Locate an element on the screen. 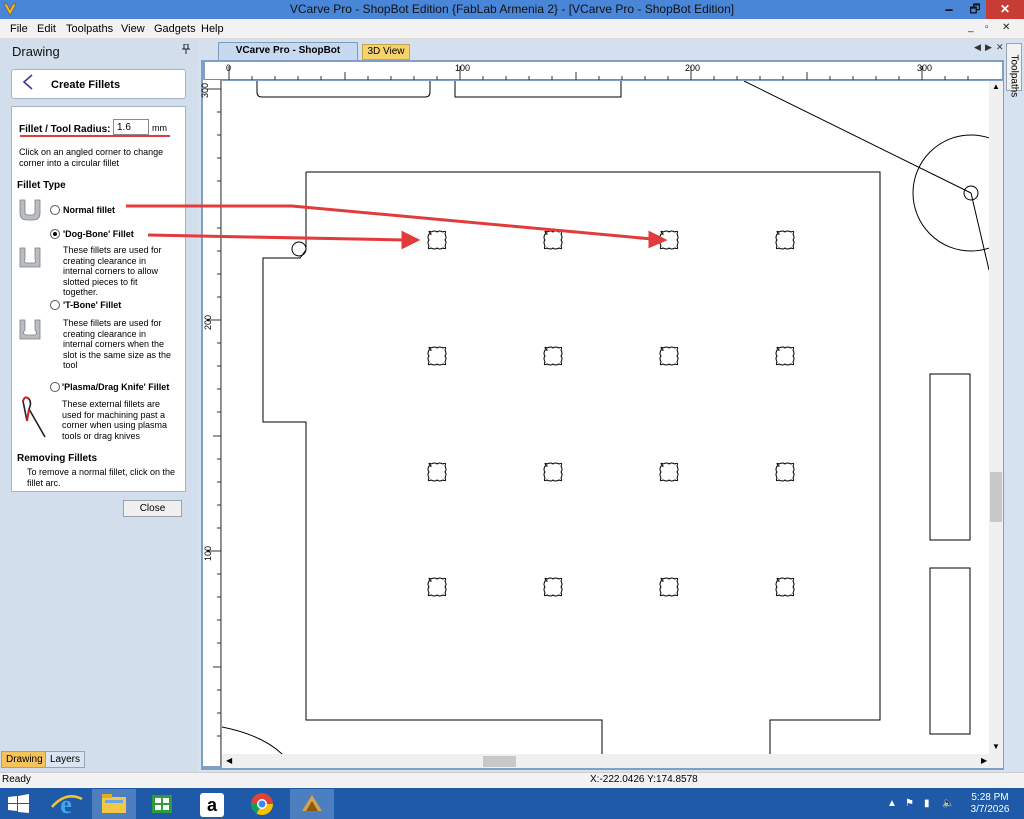  vertical-scroll-thumb is located at coordinates (996, 497).